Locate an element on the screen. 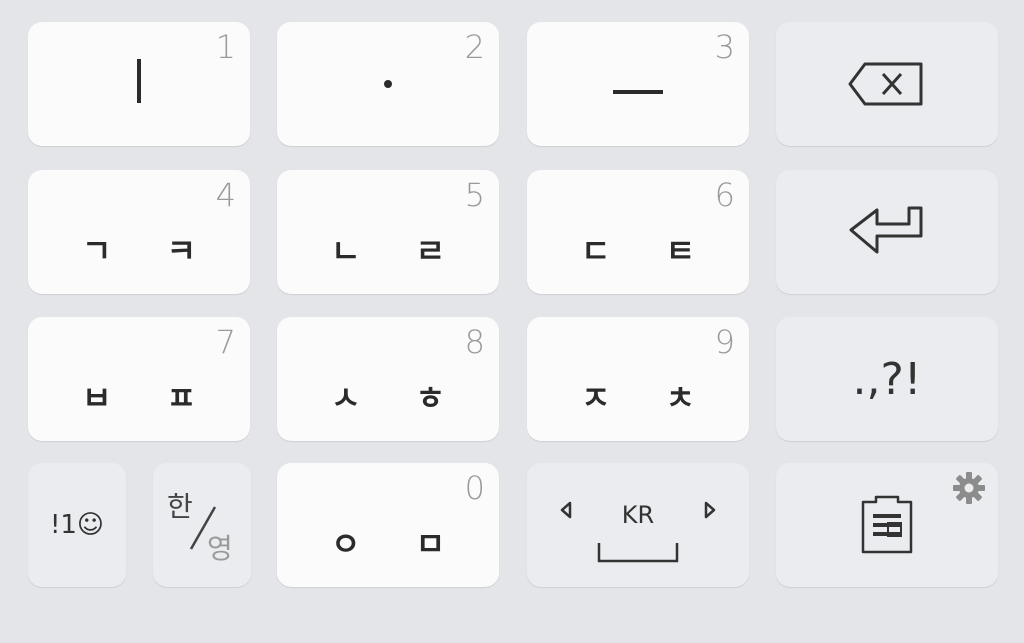 The height and width of the screenshot is (643, 1024). space-key: KR is located at coordinates (638, 525).